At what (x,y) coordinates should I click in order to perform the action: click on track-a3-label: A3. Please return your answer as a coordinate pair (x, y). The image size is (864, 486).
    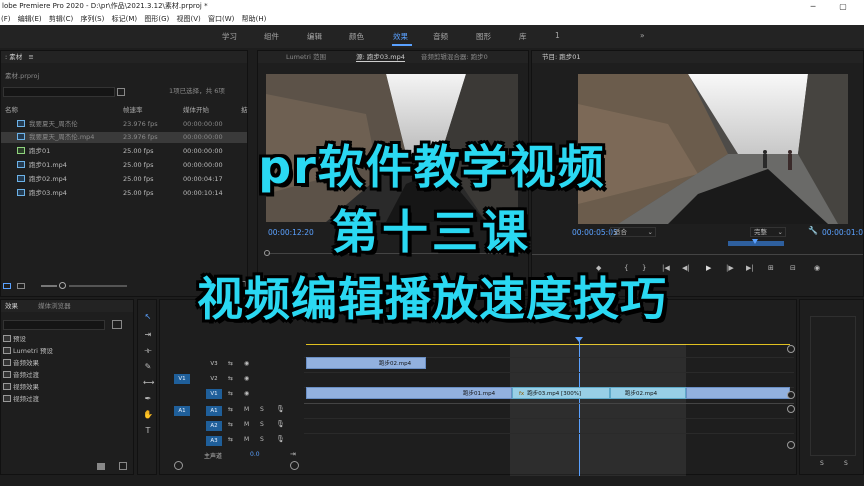
    Looking at the image, I should click on (214, 441).